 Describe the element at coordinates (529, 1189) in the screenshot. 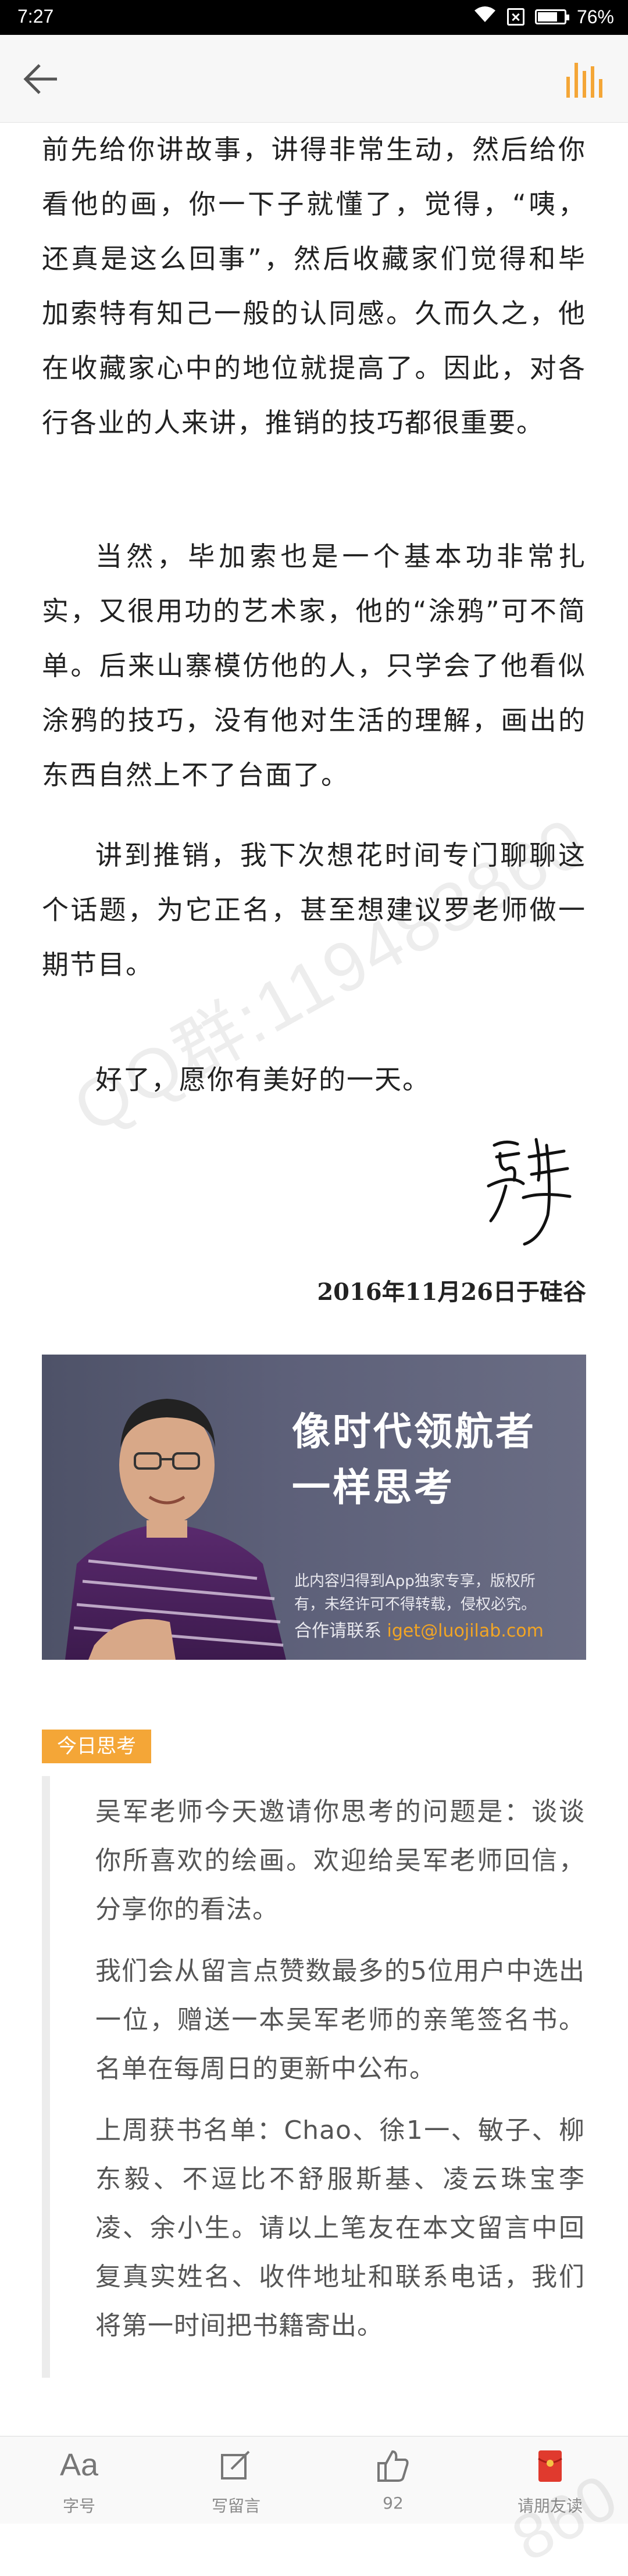

I see `author-signature` at that location.